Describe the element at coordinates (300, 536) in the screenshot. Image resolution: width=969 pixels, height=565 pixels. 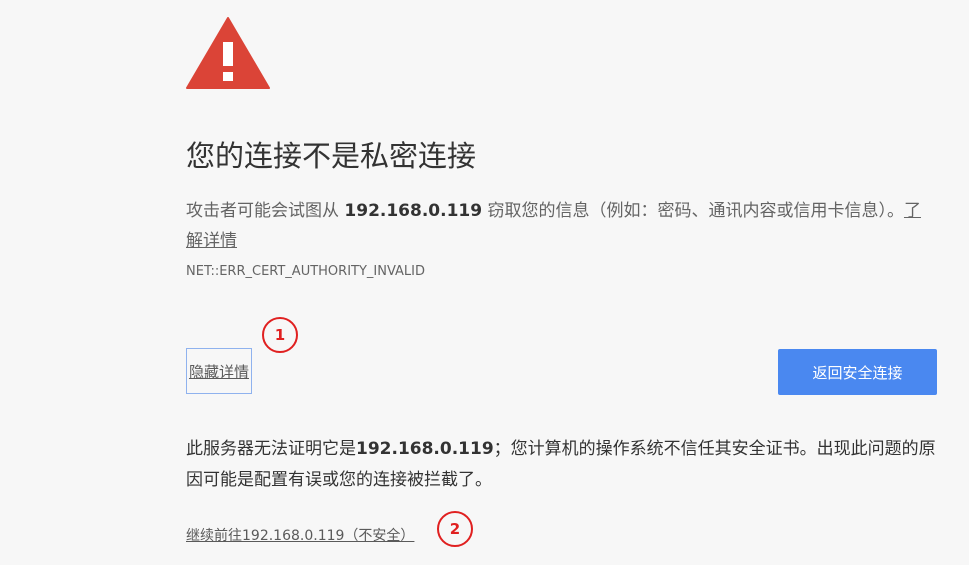
I see `proceed-unsafe-link: 继续前往192.168.0.119（不安全）` at that location.